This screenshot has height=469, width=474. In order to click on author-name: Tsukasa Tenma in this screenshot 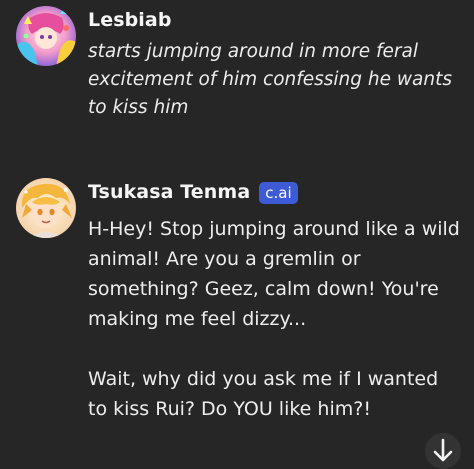, I will do `click(169, 192)`.